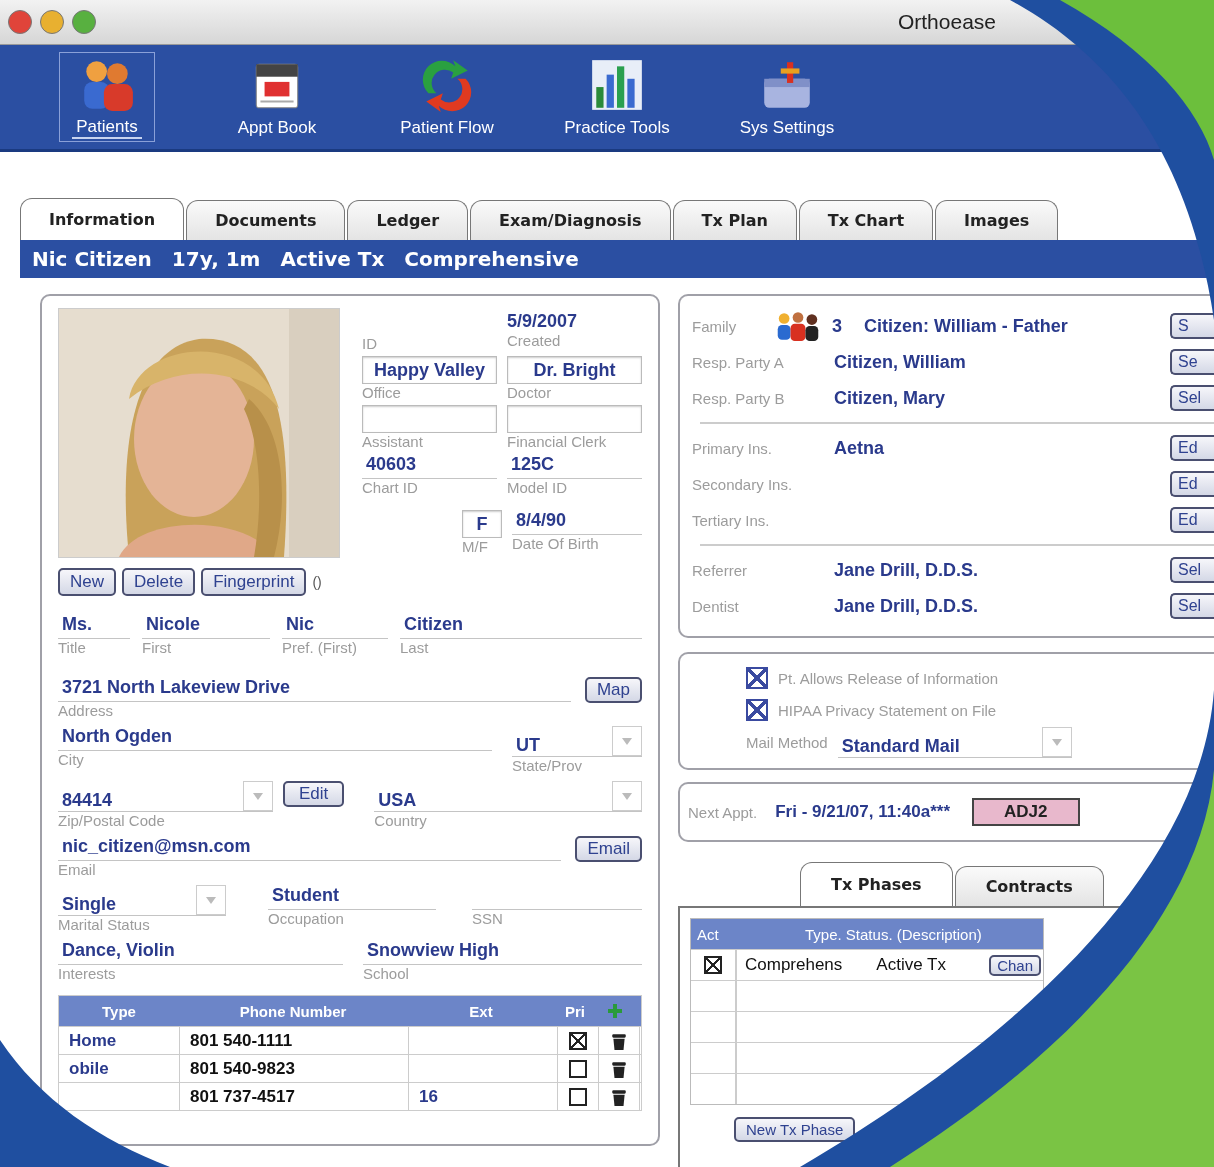 The image size is (1214, 1167). What do you see at coordinates (277, 97) in the screenshot?
I see `toolbar-button: Appt Book` at bounding box center [277, 97].